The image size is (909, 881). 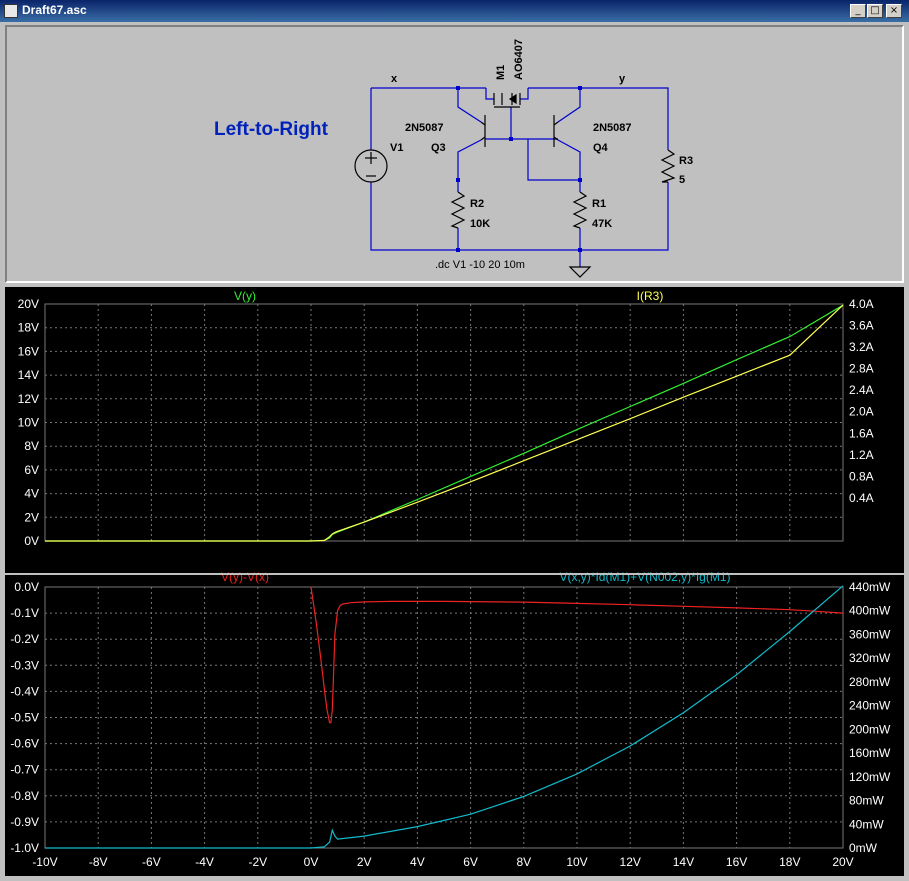 What do you see at coordinates (28, 399) in the screenshot?
I see `y-left-tick-label: 12V` at bounding box center [28, 399].